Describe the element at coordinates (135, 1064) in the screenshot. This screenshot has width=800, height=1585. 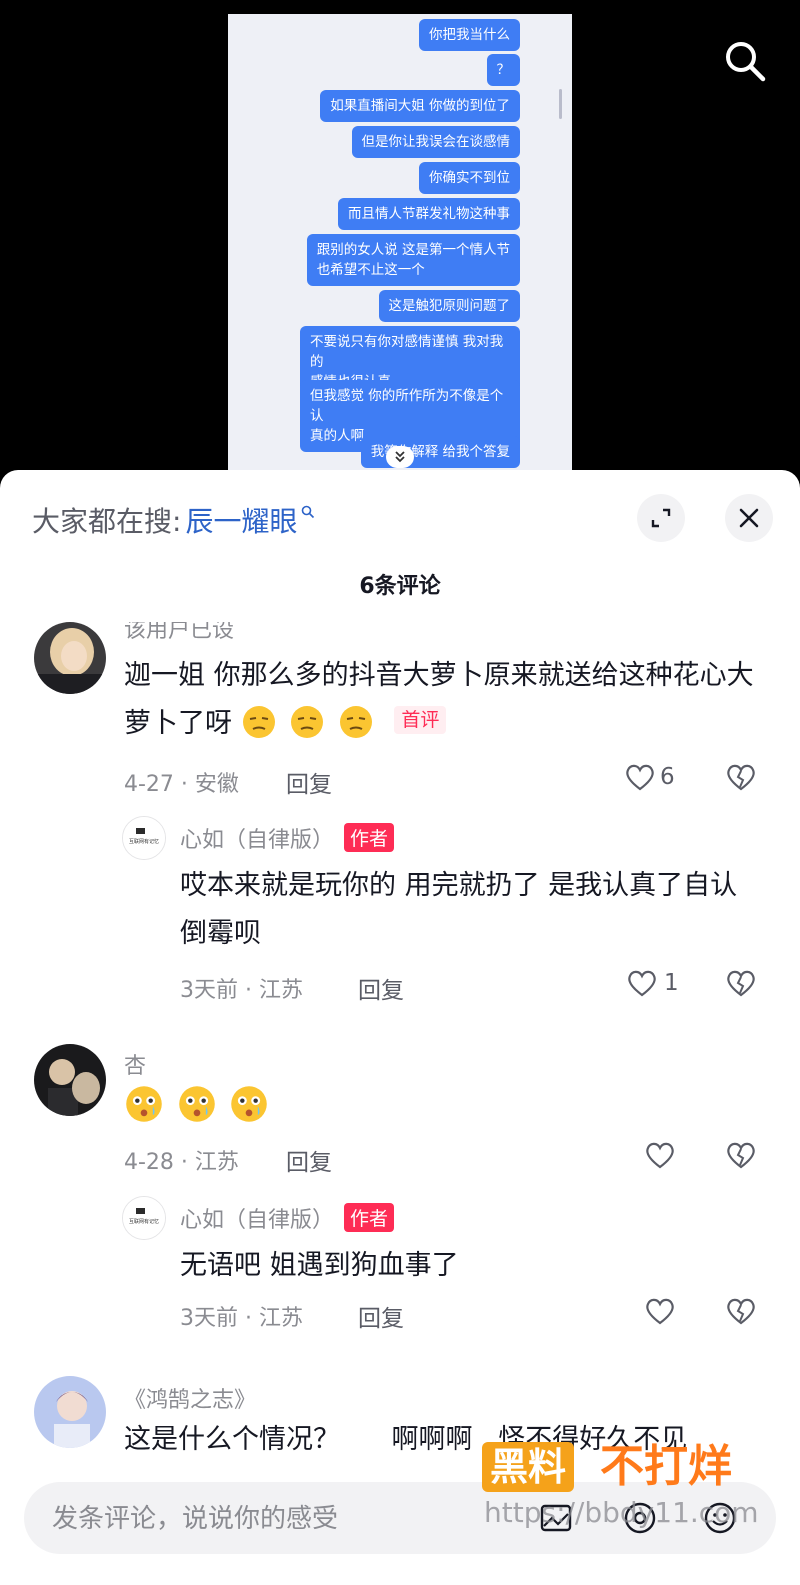
I see `comment-username: 杏` at that location.